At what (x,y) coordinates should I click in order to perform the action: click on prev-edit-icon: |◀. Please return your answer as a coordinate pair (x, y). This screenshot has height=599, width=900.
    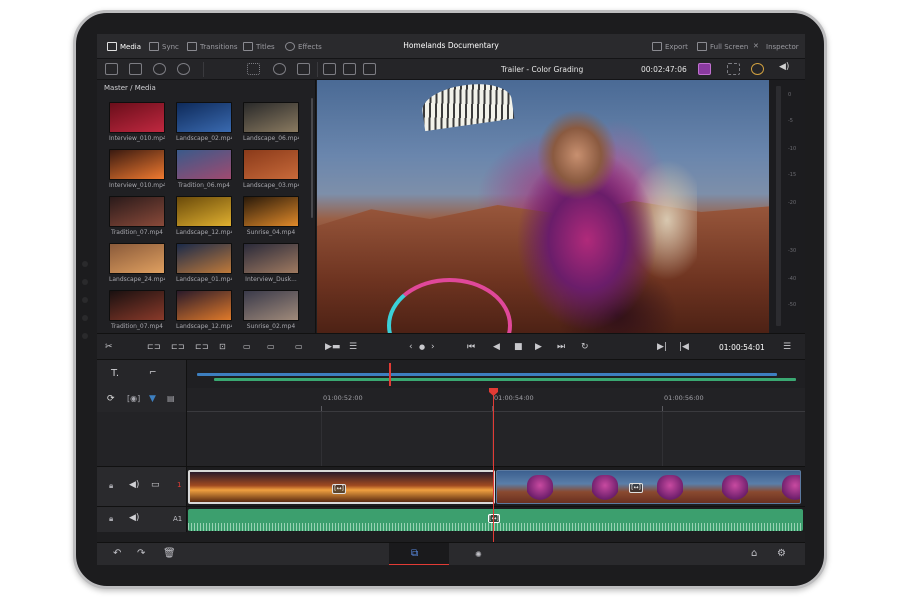
    Looking at the image, I should click on (684, 347).